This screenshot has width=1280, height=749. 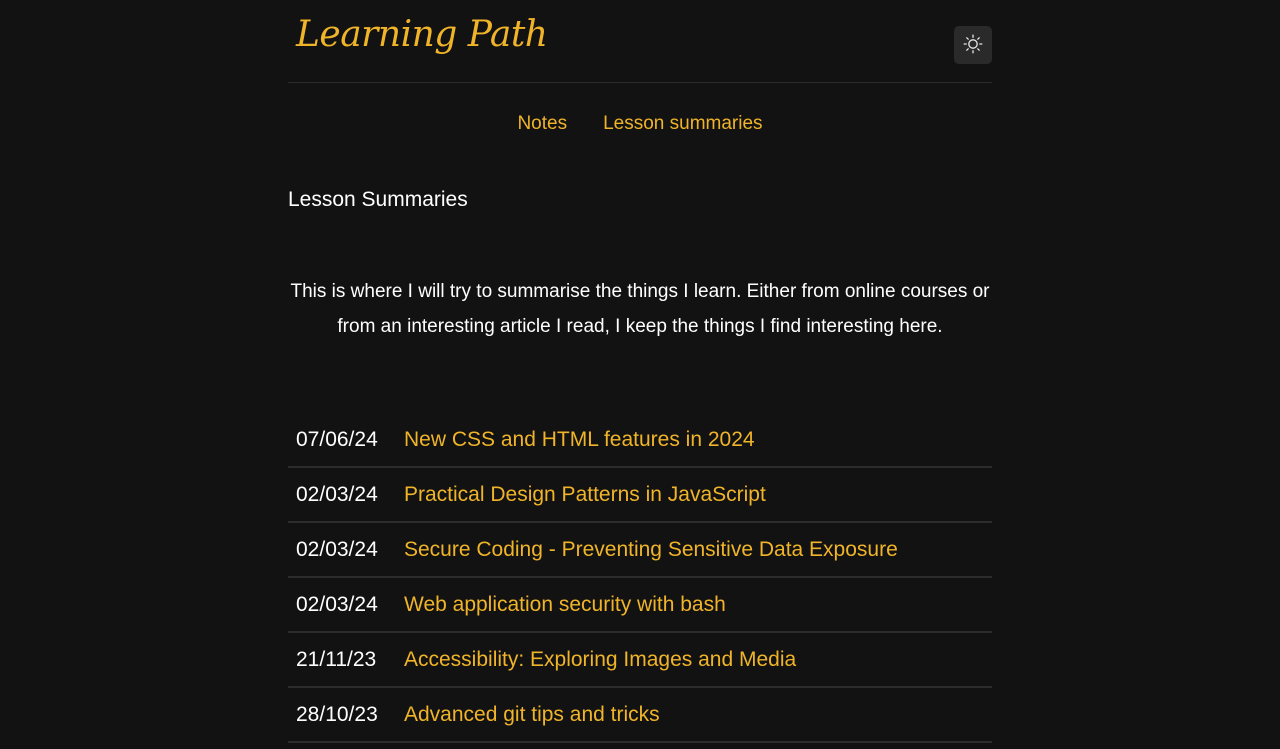 What do you see at coordinates (579, 440) in the screenshot?
I see `lesson-link: New CSS and HTML features in 2024` at bounding box center [579, 440].